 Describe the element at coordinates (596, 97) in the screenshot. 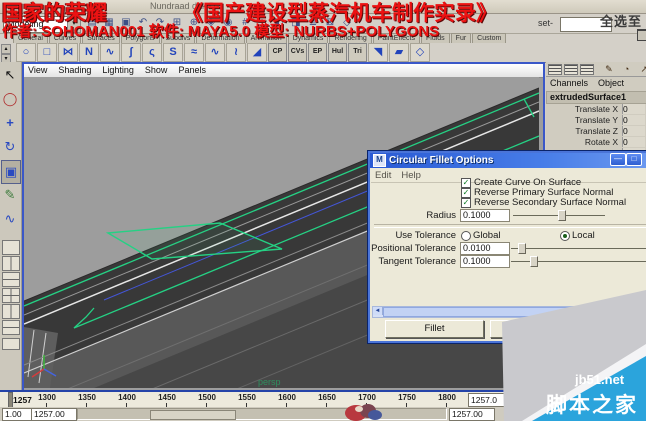

I see `channelbox-node-name: extrudedSurface1` at that location.